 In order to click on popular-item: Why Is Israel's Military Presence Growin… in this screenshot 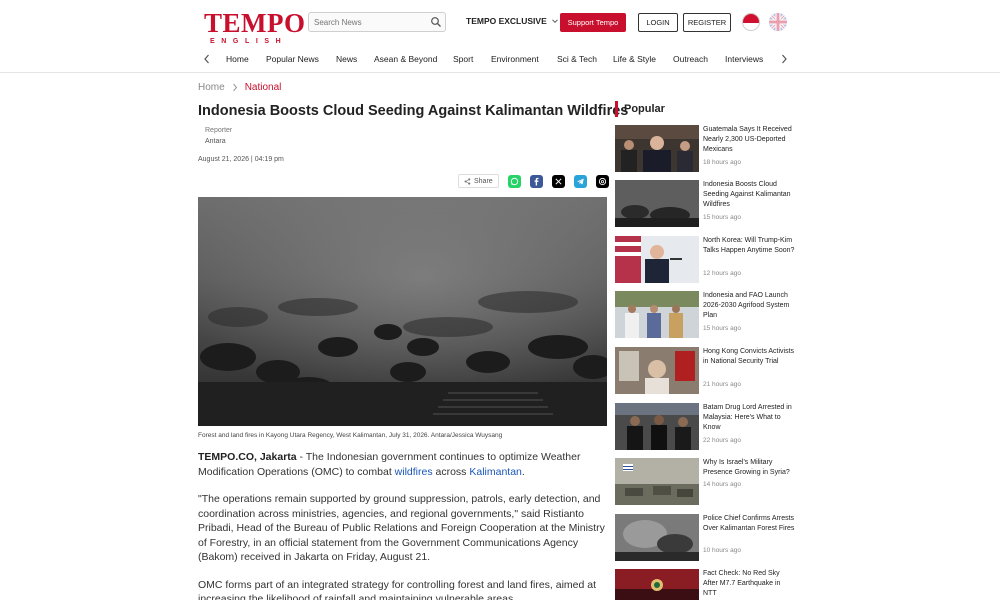, I will do `click(705, 483)`.